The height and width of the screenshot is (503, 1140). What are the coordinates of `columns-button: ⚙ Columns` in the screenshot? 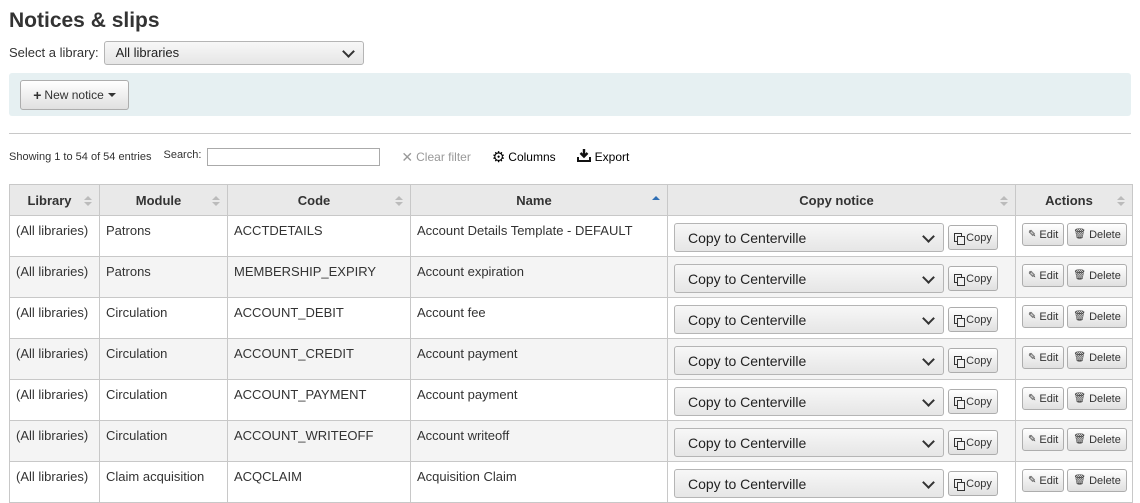 It's located at (524, 157).